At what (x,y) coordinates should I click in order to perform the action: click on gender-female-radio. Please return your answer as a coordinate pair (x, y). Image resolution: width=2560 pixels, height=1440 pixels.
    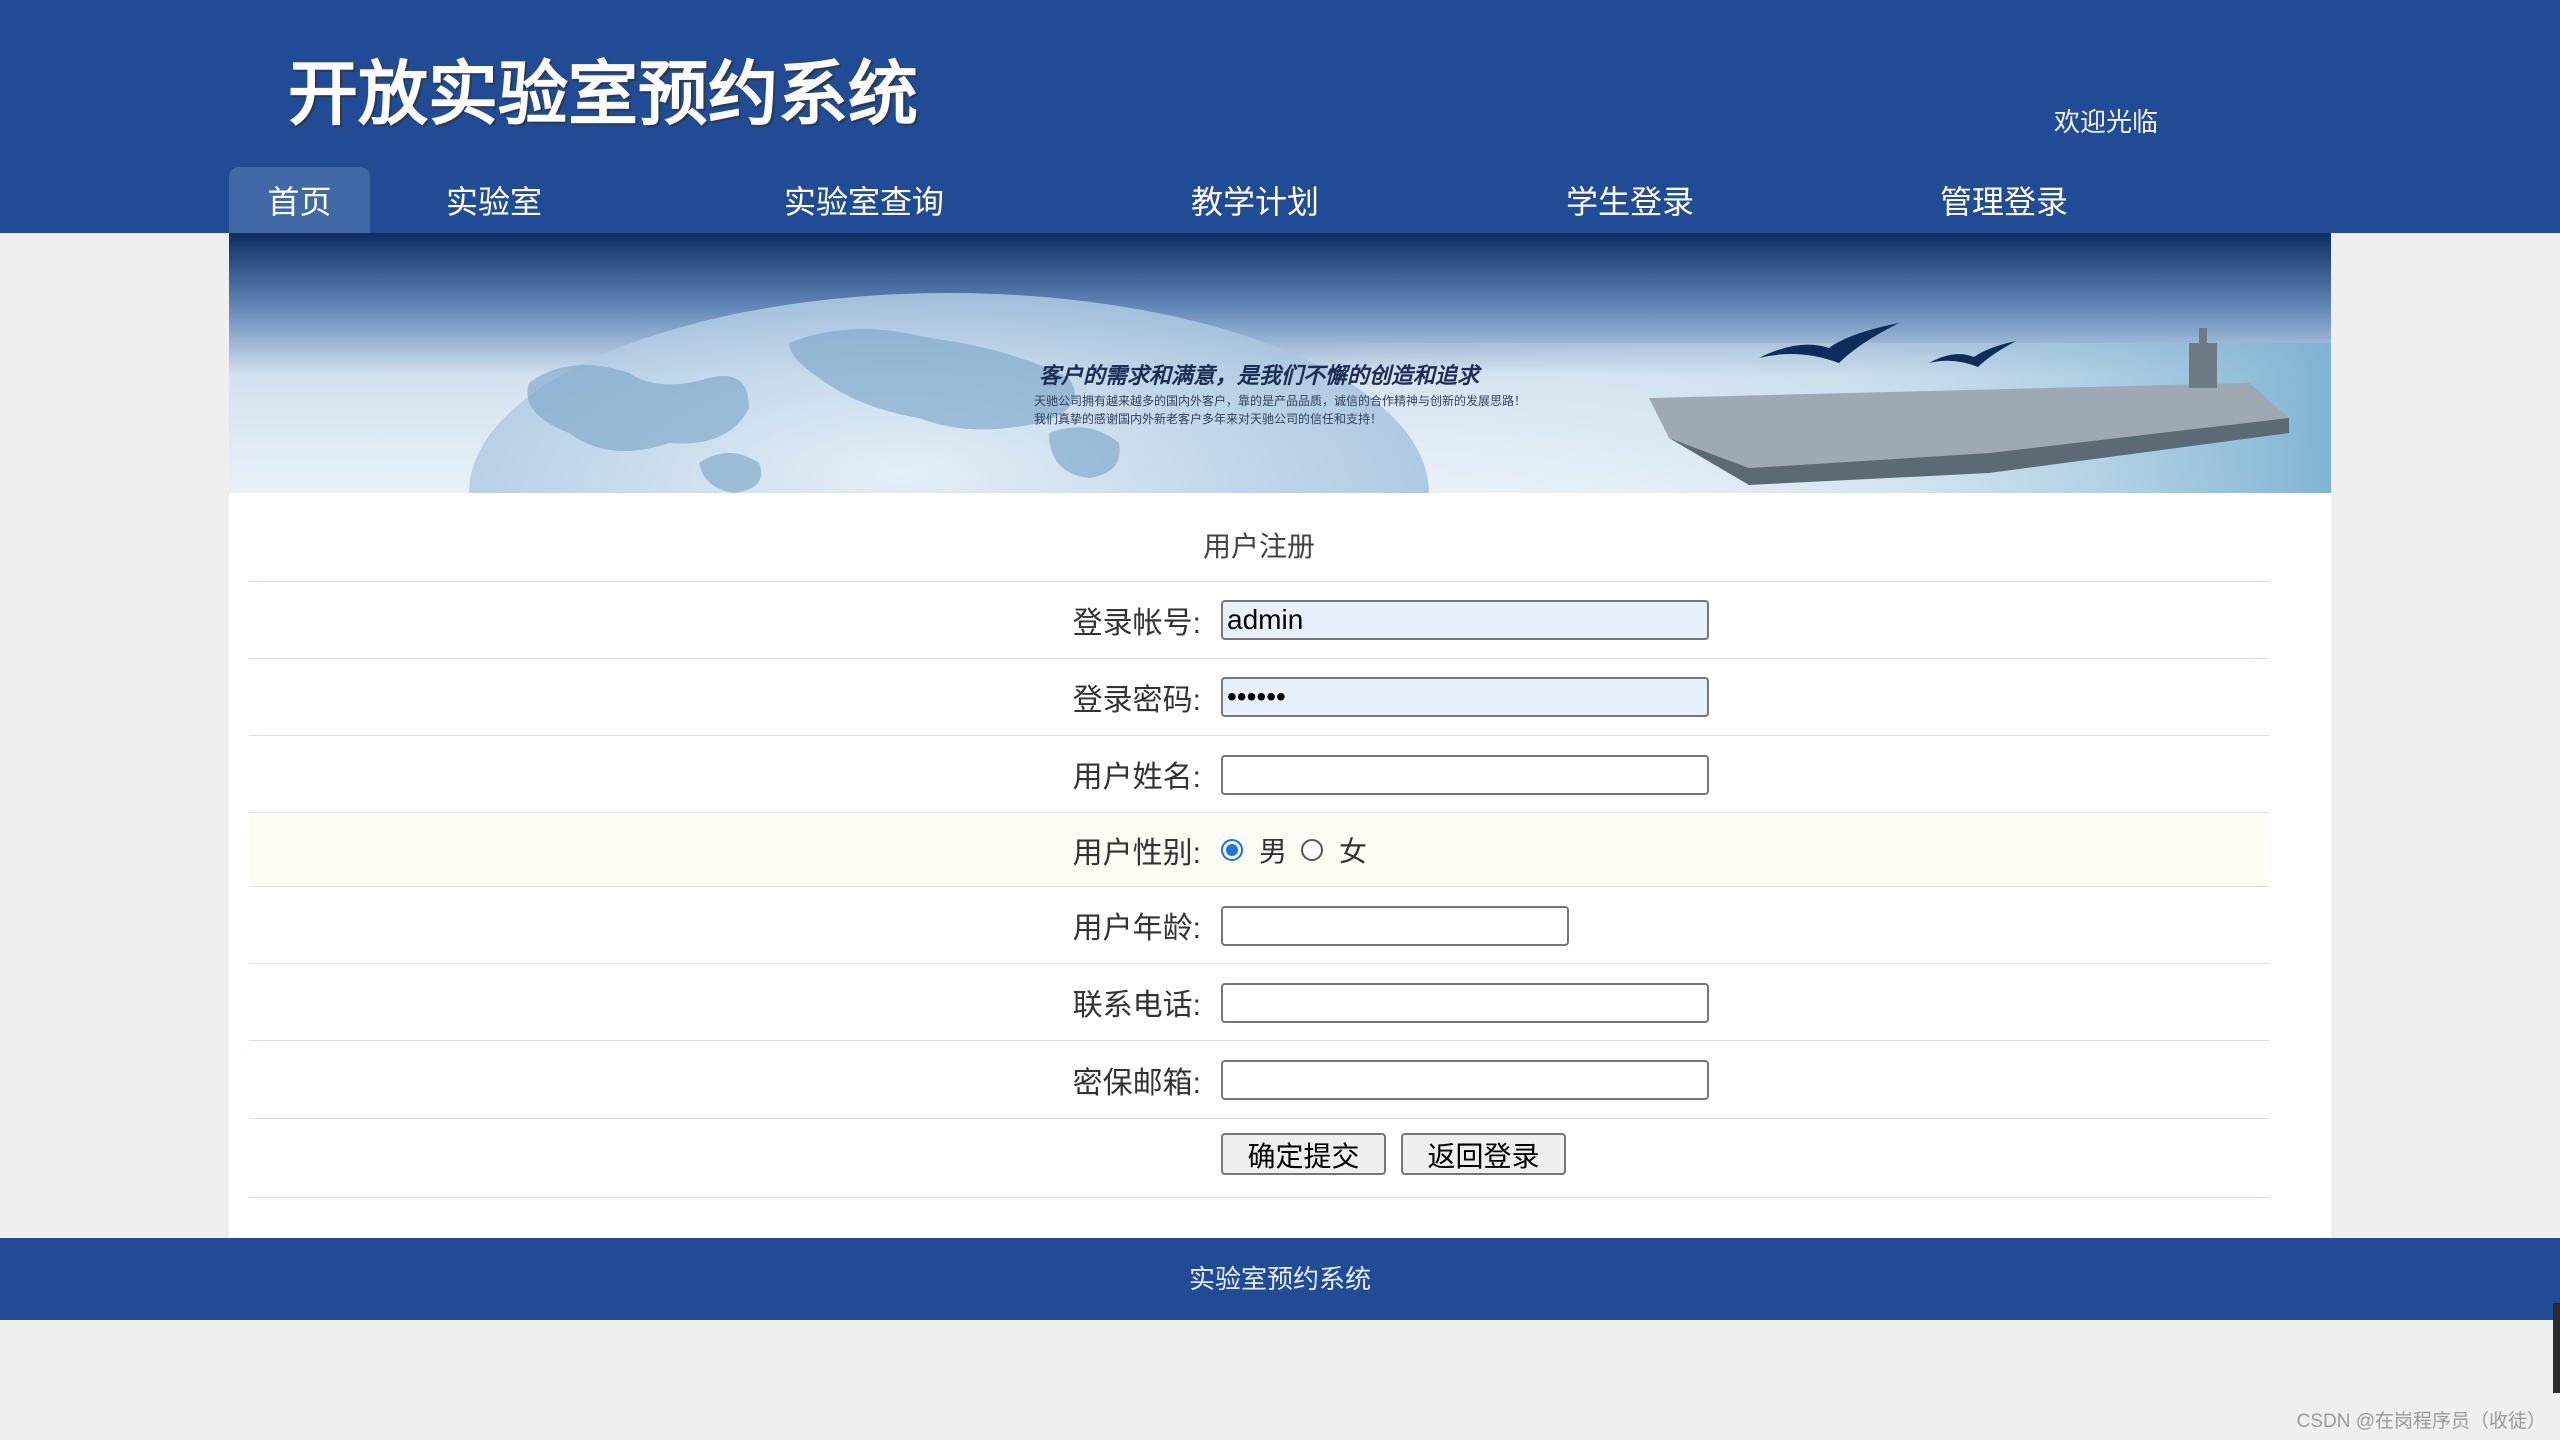
    Looking at the image, I should click on (1312, 849).